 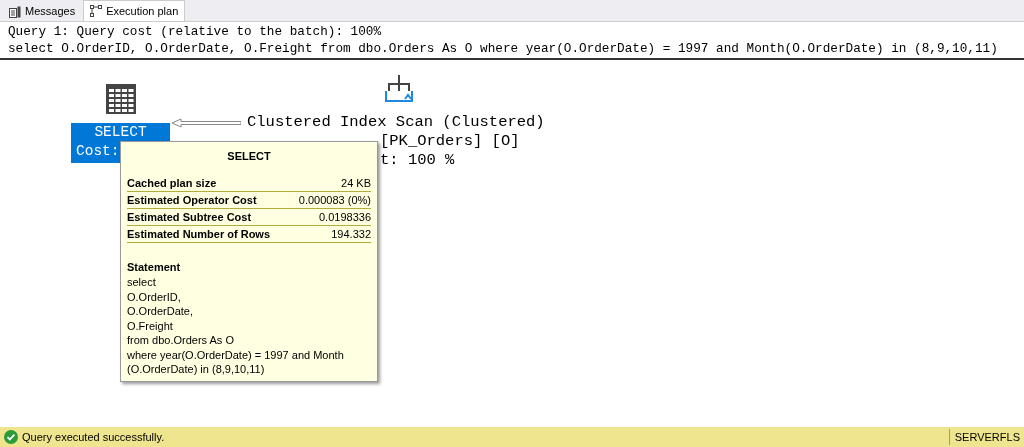 What do you see at coordinates (356, 183) in the screenshot?
I see `property-value: 24 KB` at bounding box center [356, 183].